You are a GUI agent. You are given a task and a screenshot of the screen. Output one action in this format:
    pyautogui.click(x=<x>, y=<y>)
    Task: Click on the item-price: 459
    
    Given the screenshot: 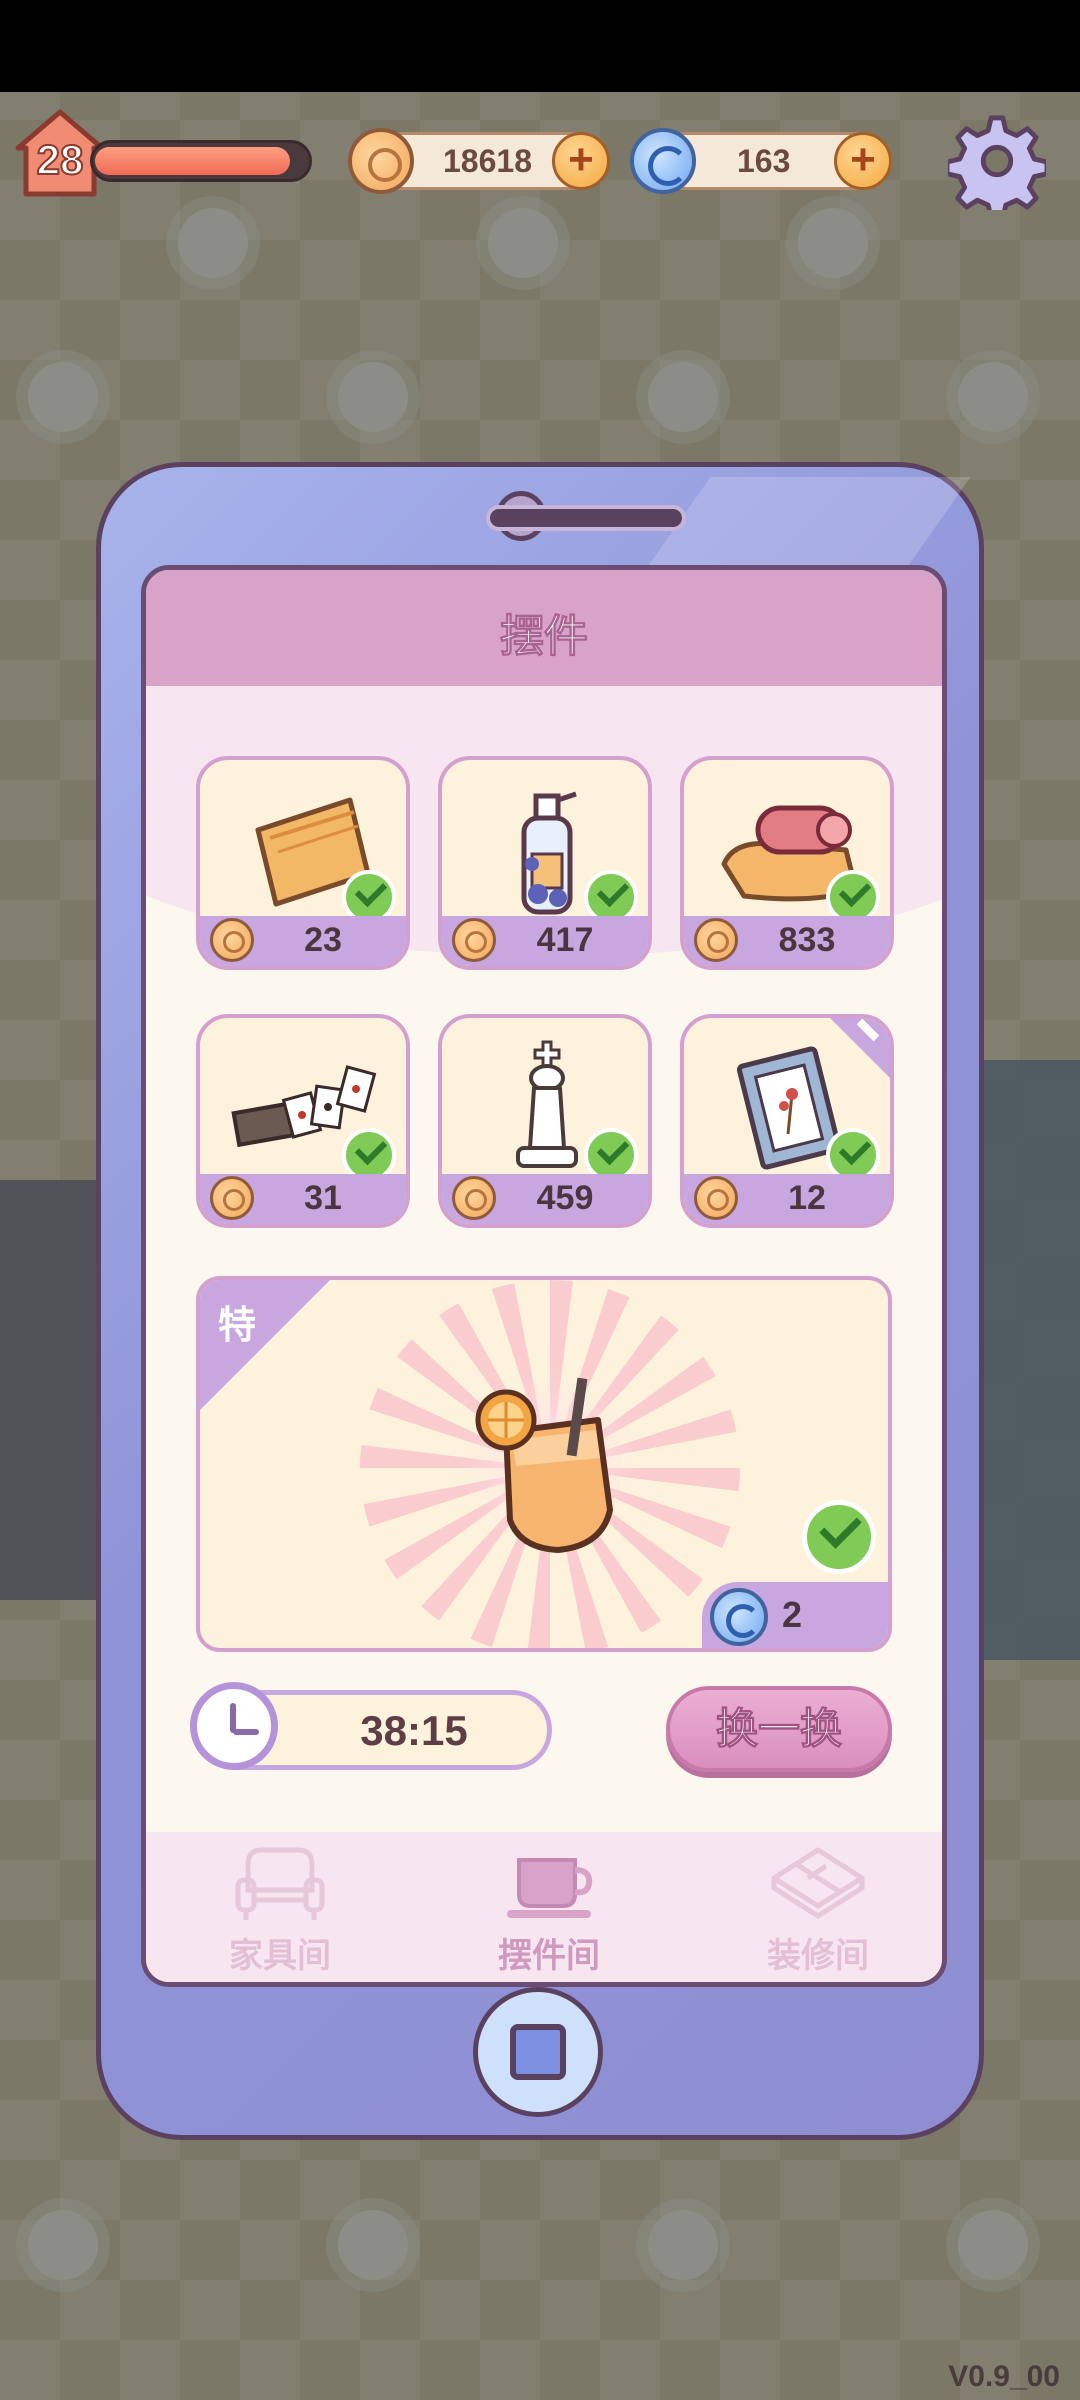 What is the action you would take?
    pyautogui.click(x=565, y=1198)
    